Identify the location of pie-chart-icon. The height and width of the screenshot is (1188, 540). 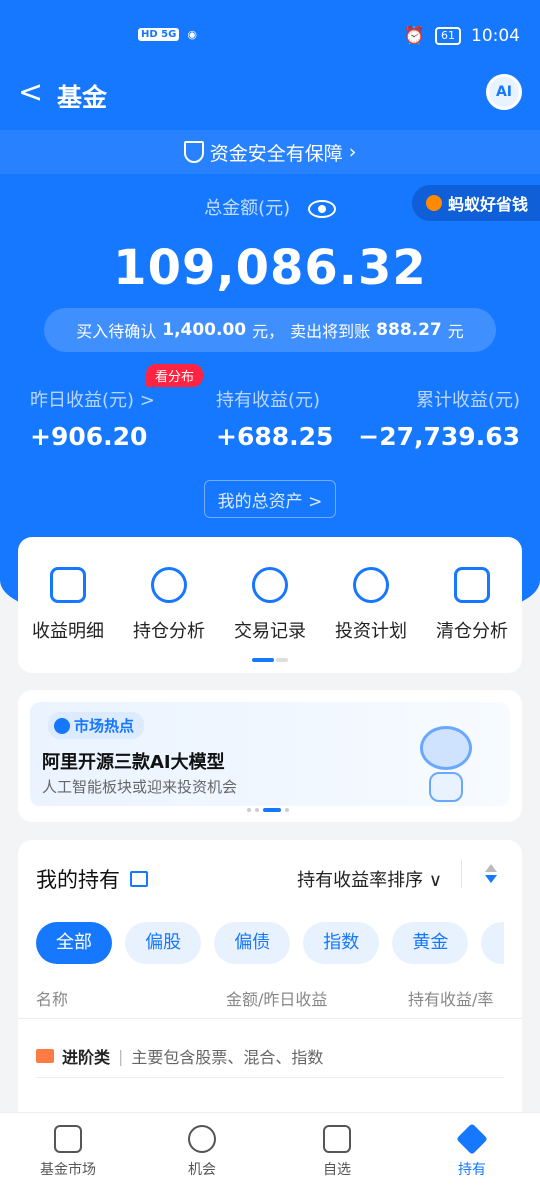
(169, 585).